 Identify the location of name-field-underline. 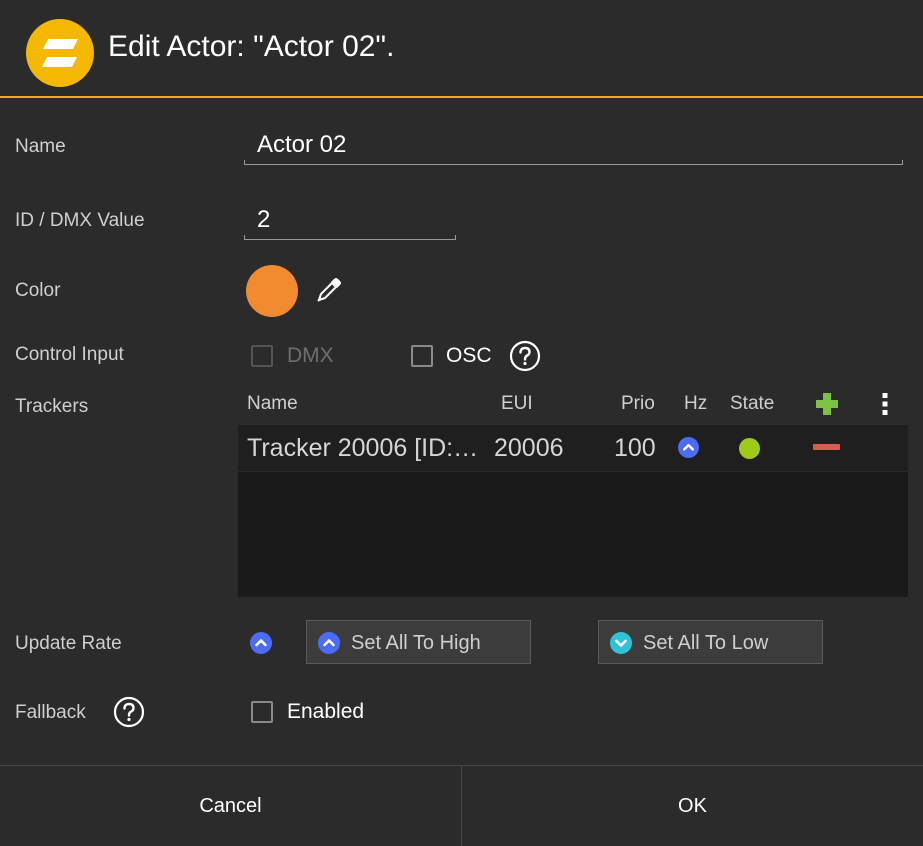
(573, 162).